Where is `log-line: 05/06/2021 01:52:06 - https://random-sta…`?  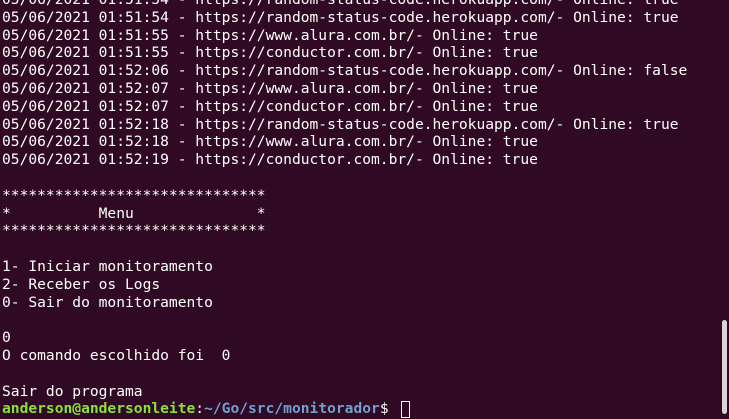
log-line: 05/06/2021 01:52:06 - https://random-sta… is located at coordinates (345, 71).